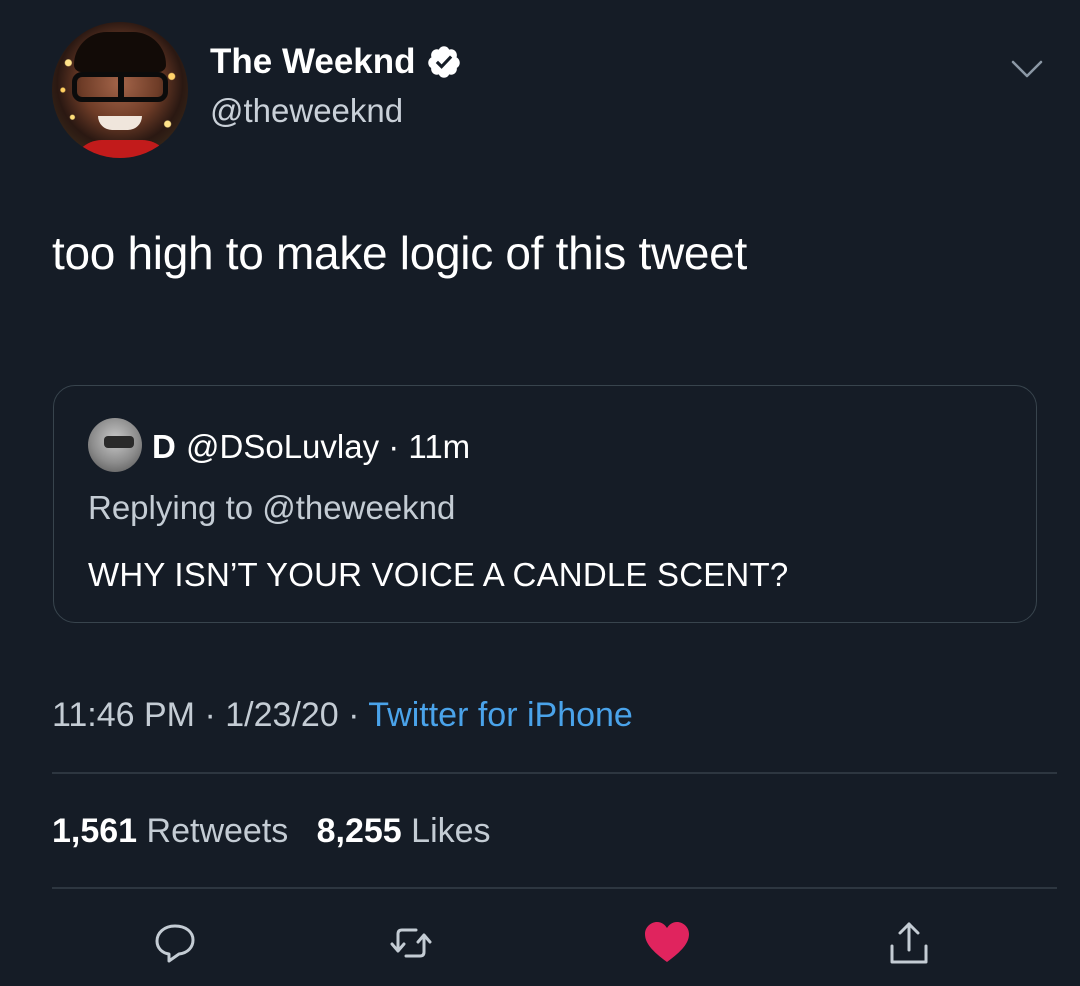  What do you see at coordinates (313, 62) in the screenshot?
I see `author-display-name: The Weeknd` at bounding box center [313, 62].